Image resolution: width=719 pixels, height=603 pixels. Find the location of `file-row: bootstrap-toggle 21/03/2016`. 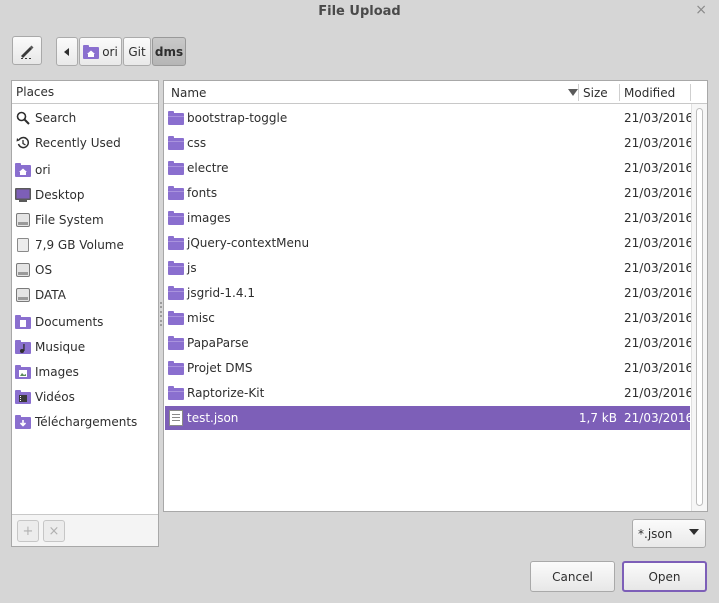

file-row: bootstrap-toggle 21/03/2016 is located at coordinates (429, 118).